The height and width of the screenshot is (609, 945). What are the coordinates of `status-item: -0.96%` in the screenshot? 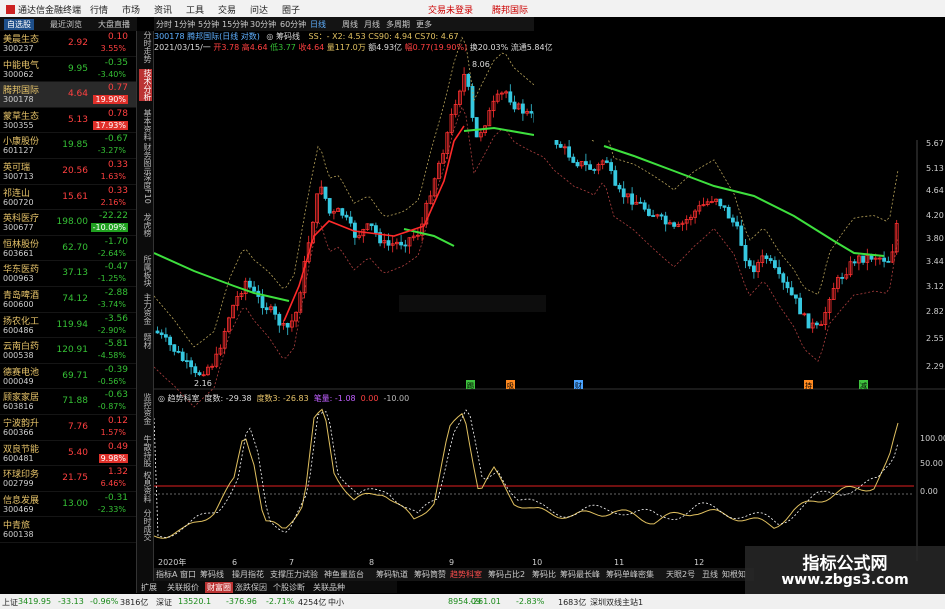 It's located at (104, 601).